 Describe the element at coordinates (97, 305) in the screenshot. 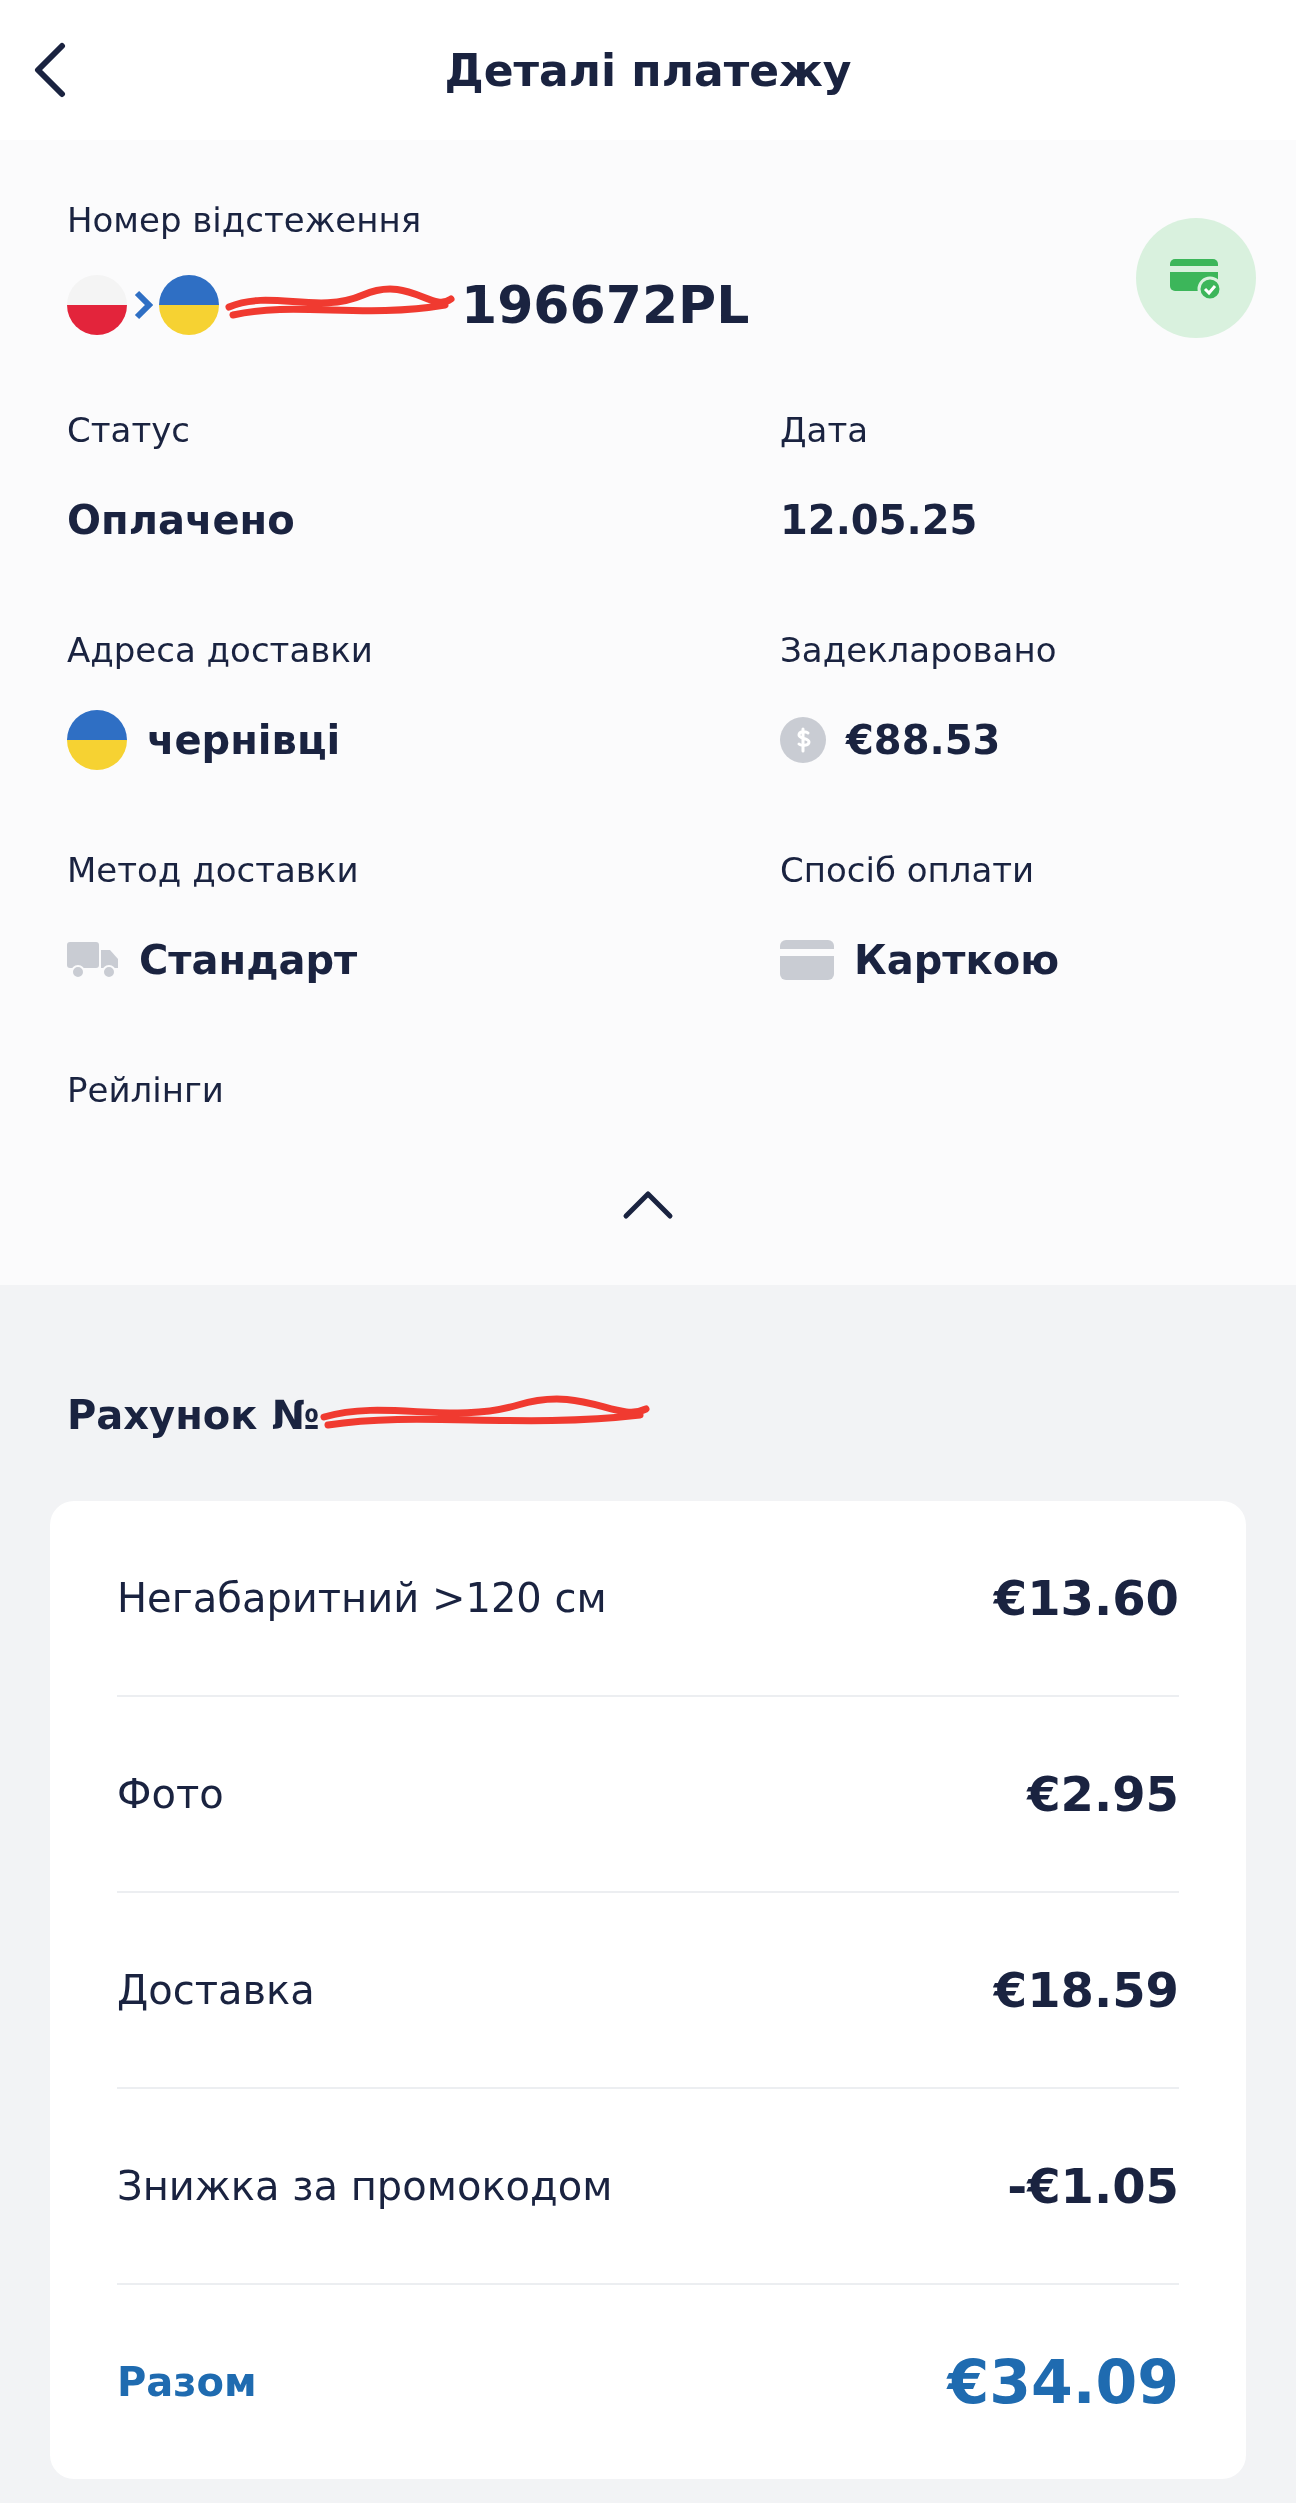

I see `poland-flag-icon` at that location.